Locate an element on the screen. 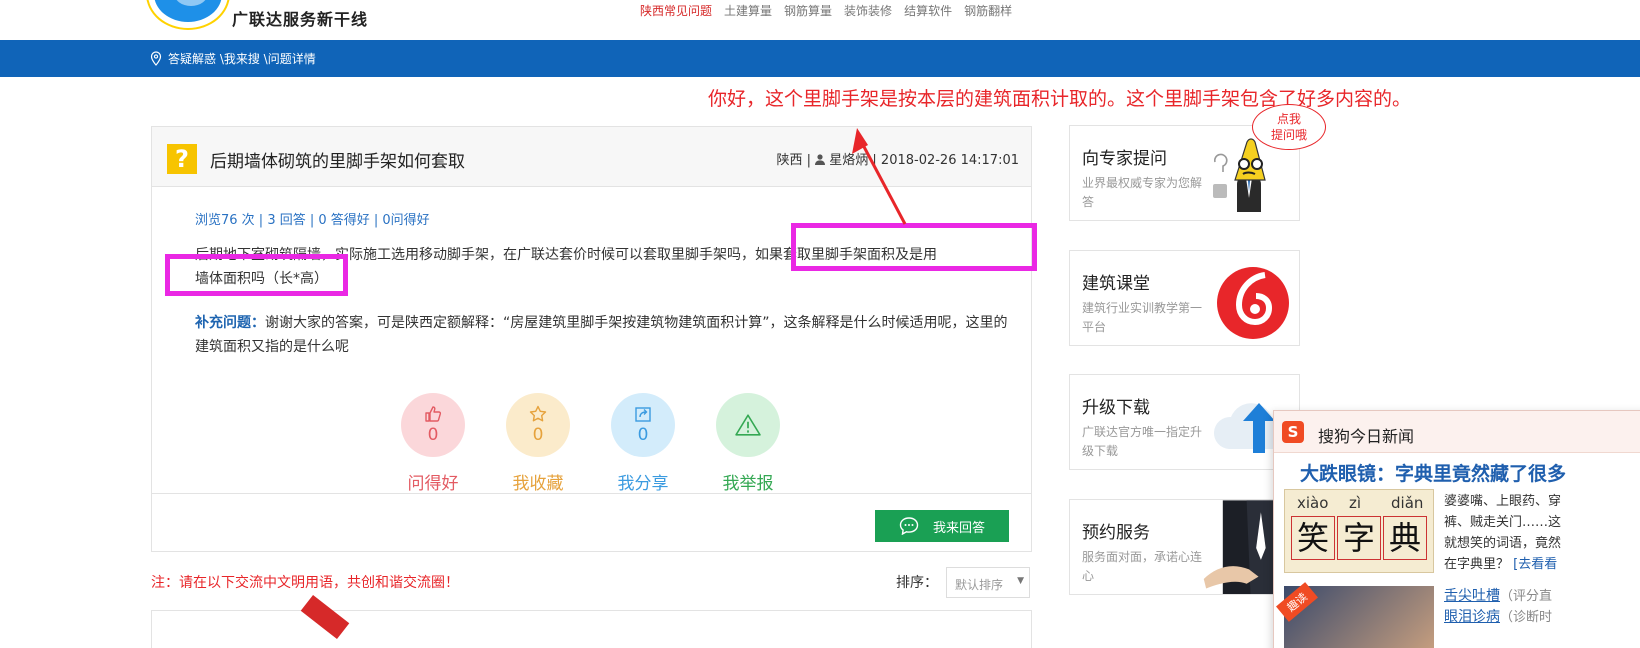  news-link: 眼泪诊病 is located at coordinates (1472, 617).